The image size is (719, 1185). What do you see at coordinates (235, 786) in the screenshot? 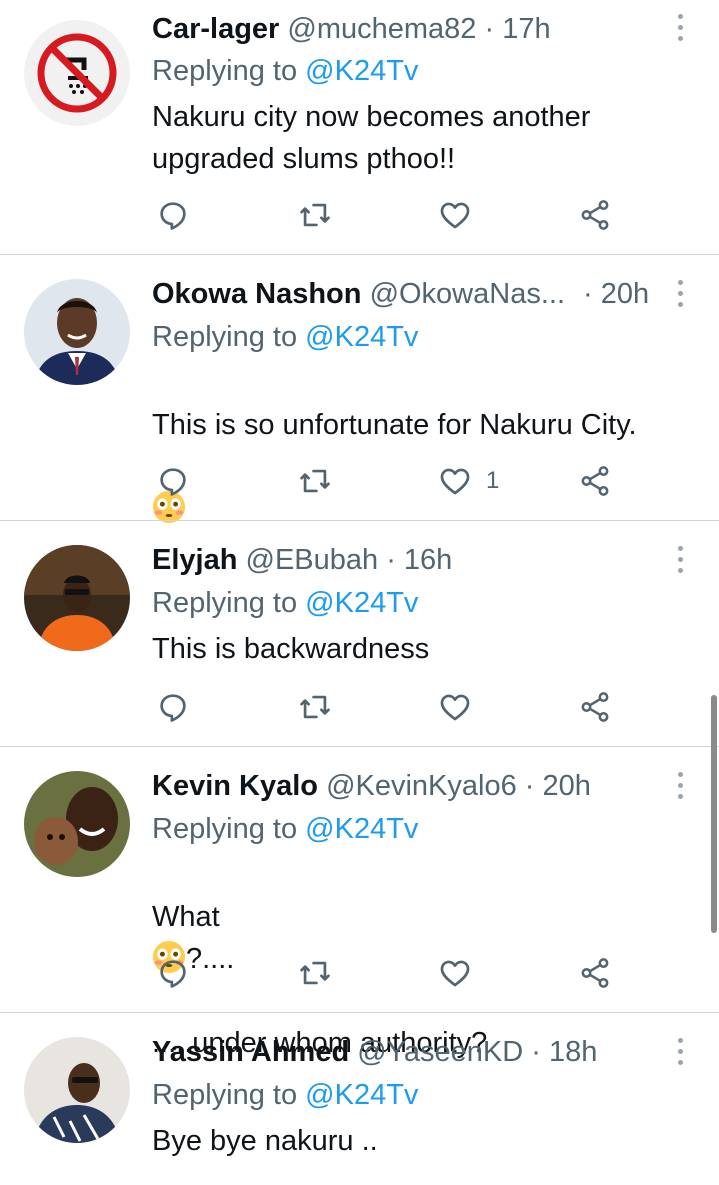
I see `display-name: Kevin Kyalo` at bounding box center [235, 786].